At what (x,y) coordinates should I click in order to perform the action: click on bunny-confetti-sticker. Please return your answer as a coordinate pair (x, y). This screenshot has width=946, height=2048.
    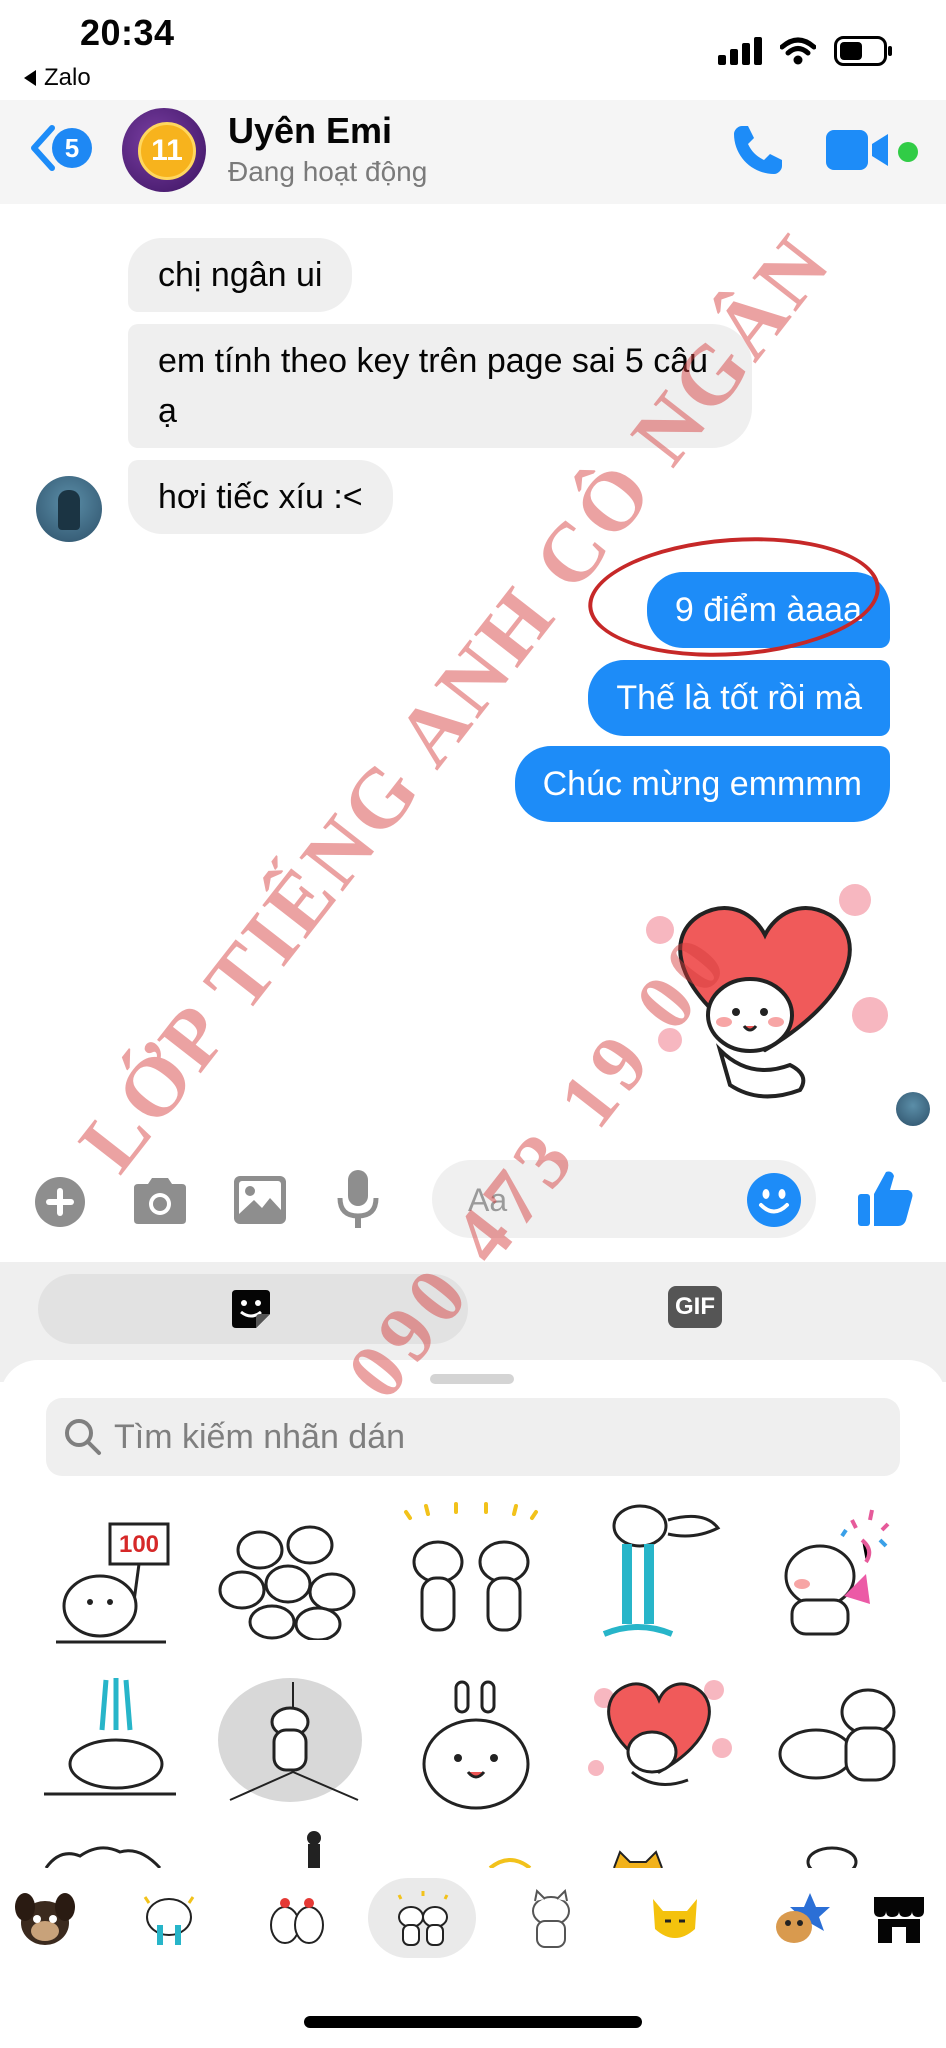
    Looking at the image, I should click on (837, 1570).